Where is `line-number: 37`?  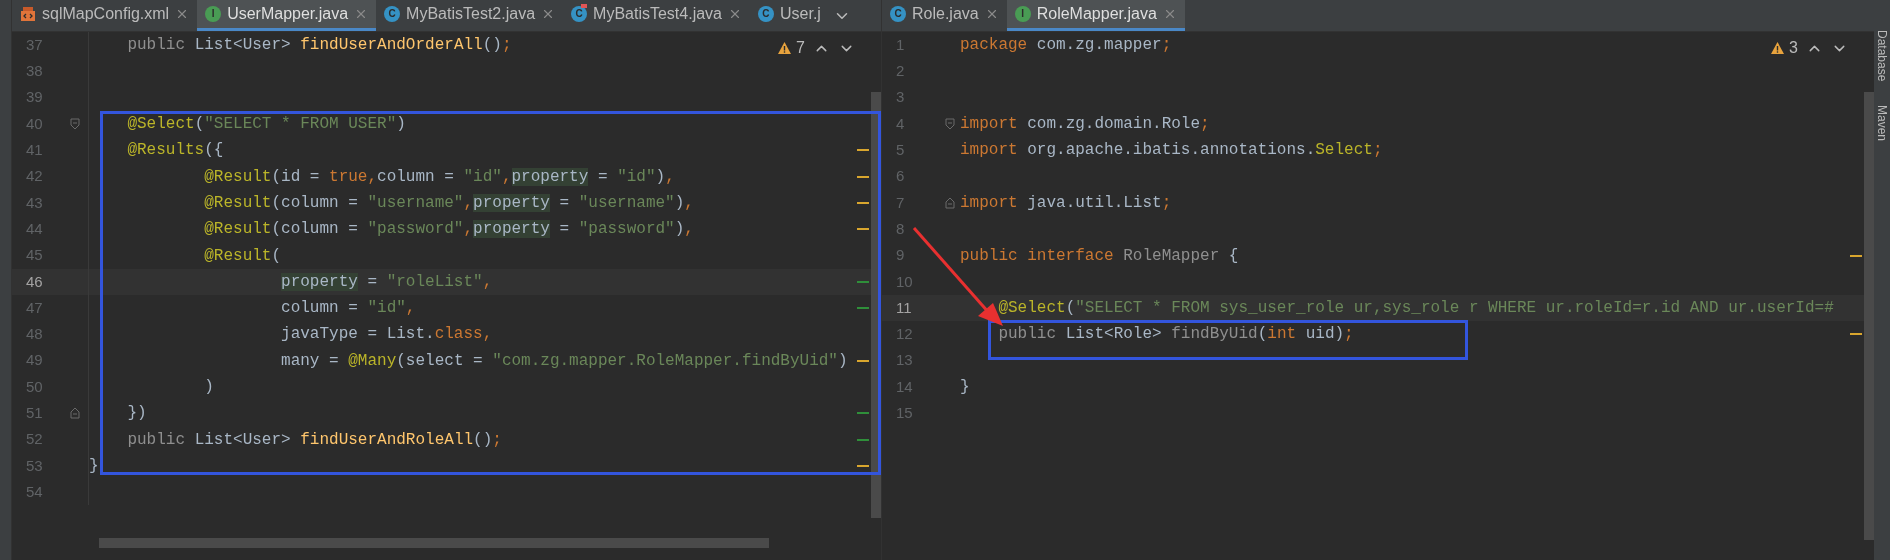 line-number: 37 is located at coordinates (34, 44).